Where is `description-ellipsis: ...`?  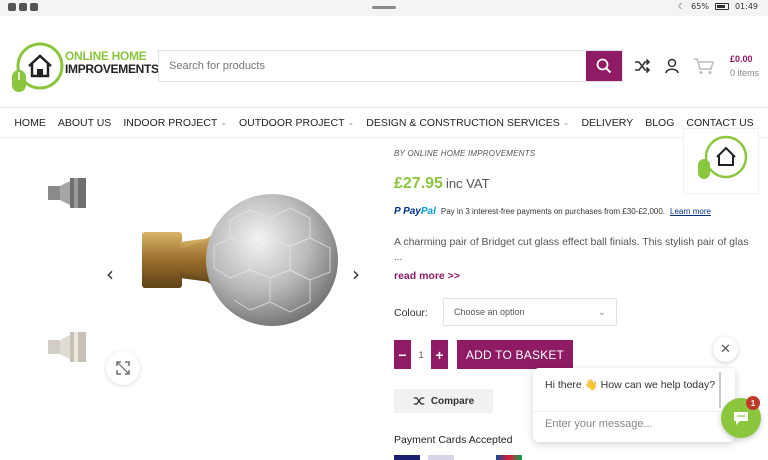 description-ellipsis: ... is located at coordinates (398, 257).